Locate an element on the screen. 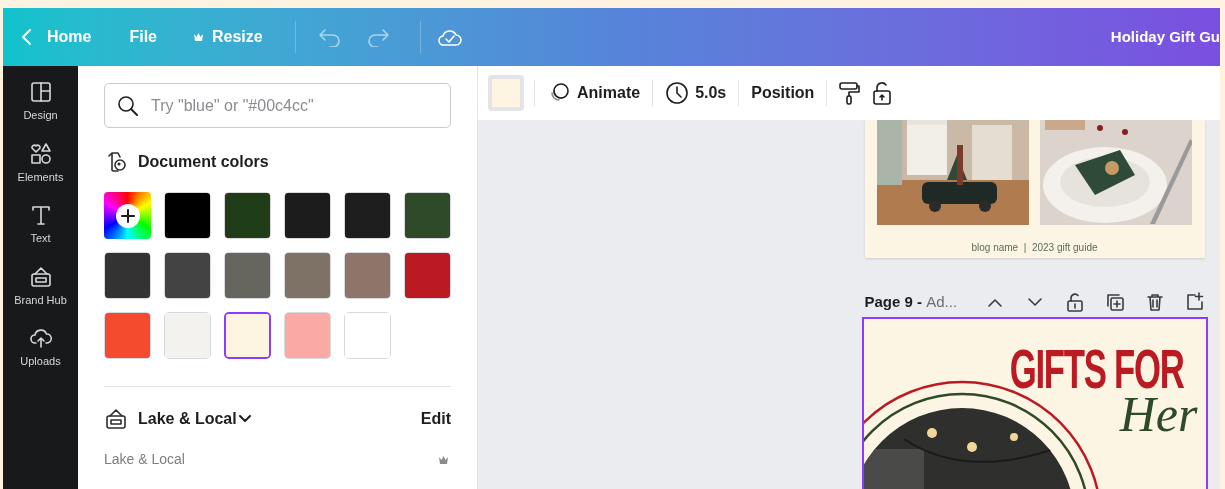  sidebar-item: Brand Hub is located at coordinates (40, 286).